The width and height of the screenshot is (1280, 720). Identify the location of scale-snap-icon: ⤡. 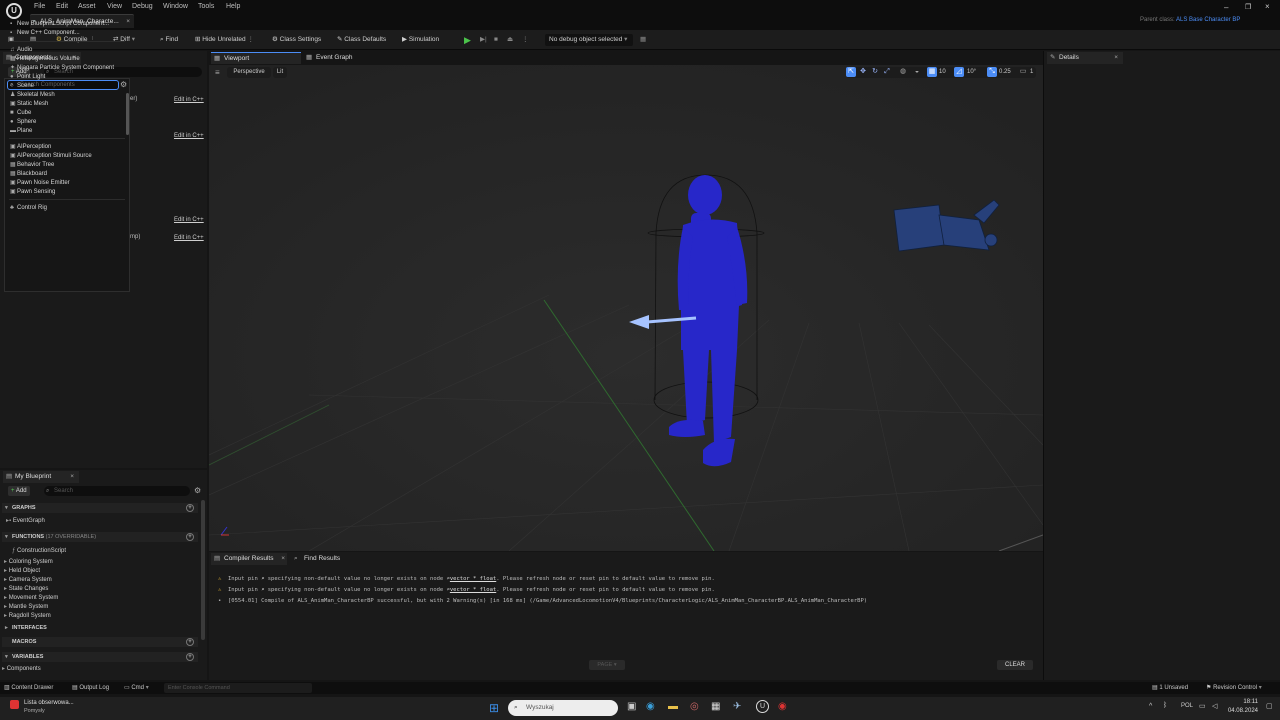
(992, 72).